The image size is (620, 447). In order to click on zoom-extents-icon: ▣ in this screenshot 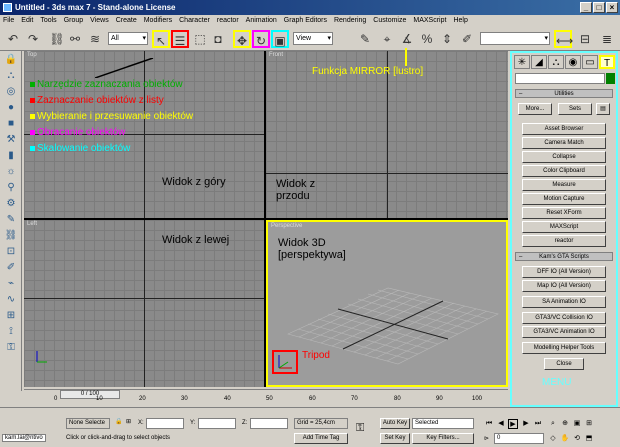, I will do `click(577, 424)`.